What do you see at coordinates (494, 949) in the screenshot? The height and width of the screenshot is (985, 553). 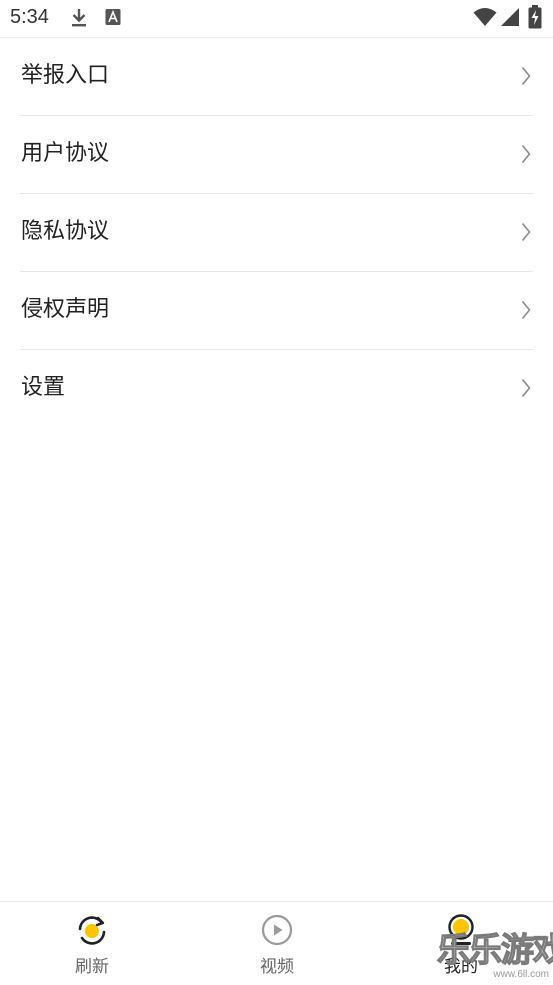 I see `watermark-text: 乐乐游戏` at bounding box center [494, 949].